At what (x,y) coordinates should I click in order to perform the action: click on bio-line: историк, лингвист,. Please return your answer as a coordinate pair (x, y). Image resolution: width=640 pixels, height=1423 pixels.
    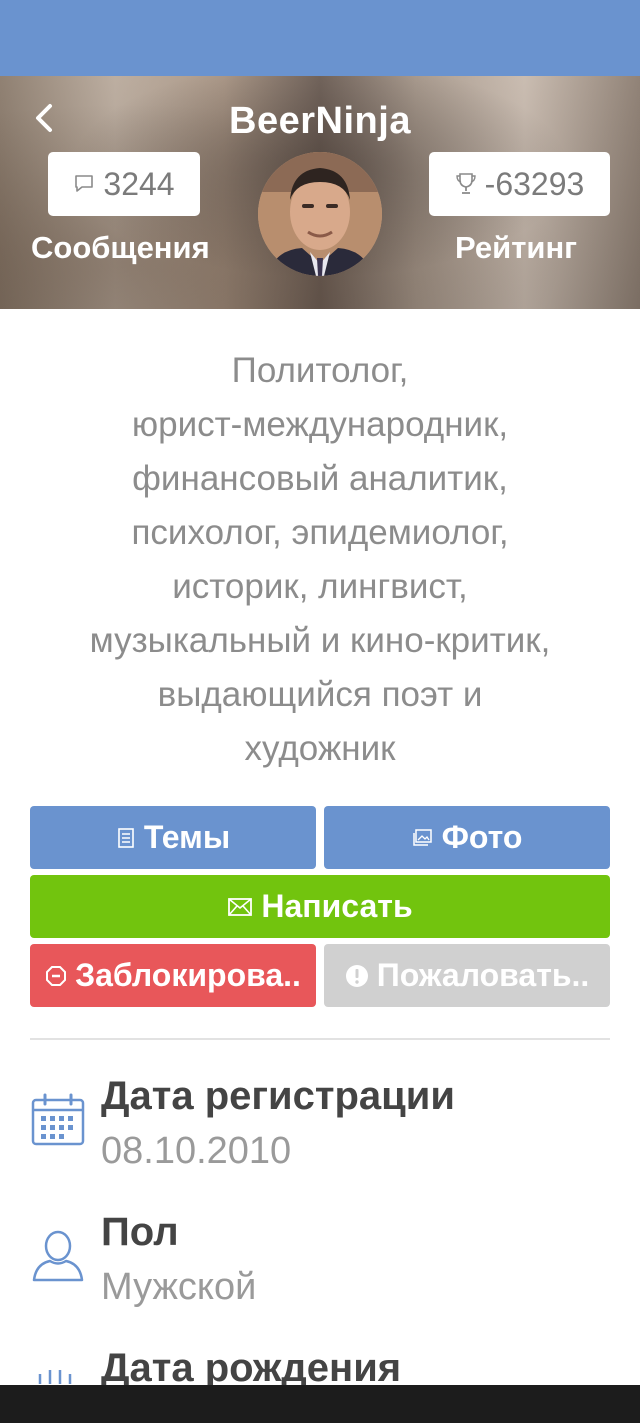
    Looking at the image, I should click on (320, 586).